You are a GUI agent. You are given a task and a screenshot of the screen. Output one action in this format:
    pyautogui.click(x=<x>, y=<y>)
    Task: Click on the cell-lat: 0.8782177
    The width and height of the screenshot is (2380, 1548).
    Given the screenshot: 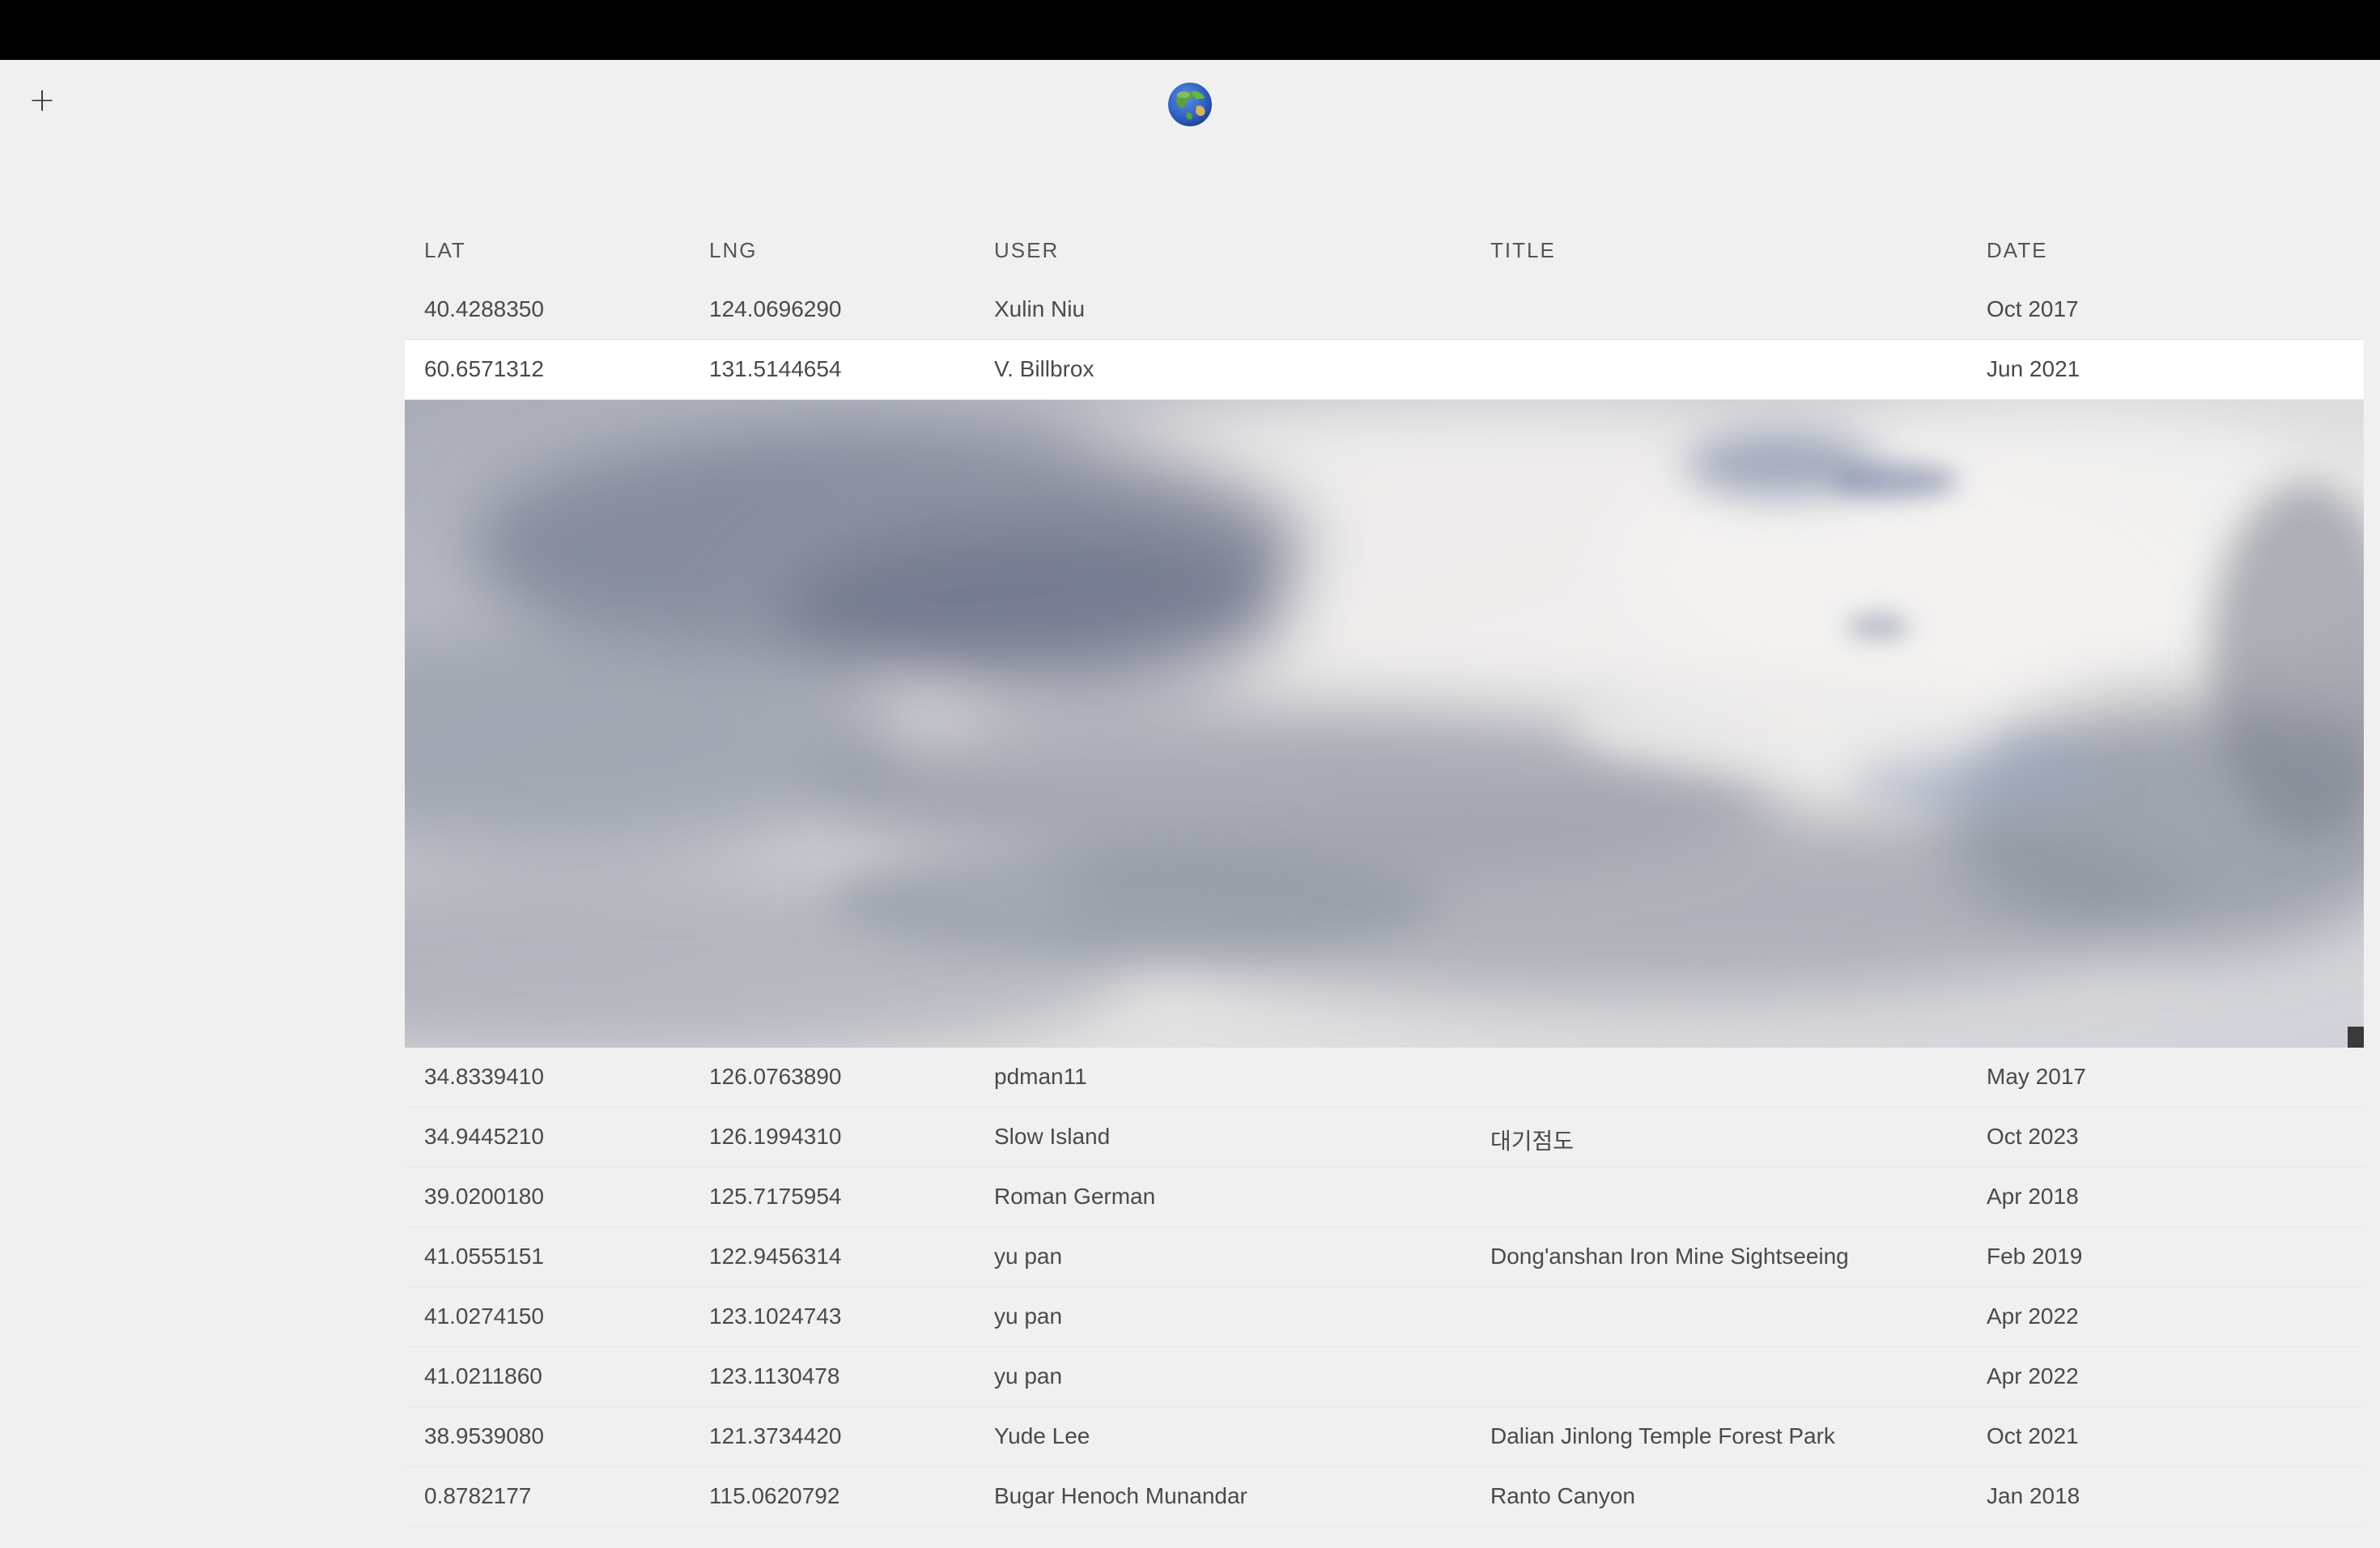 What is the action you would take?
    pyautogui.click(x=478, y=1495)
    